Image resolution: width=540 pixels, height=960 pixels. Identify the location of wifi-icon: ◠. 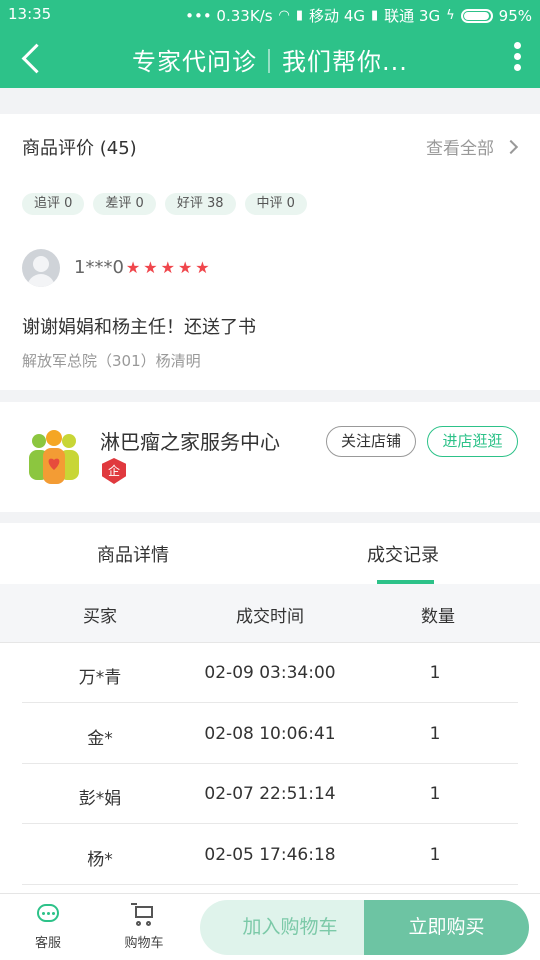
(284, 15).